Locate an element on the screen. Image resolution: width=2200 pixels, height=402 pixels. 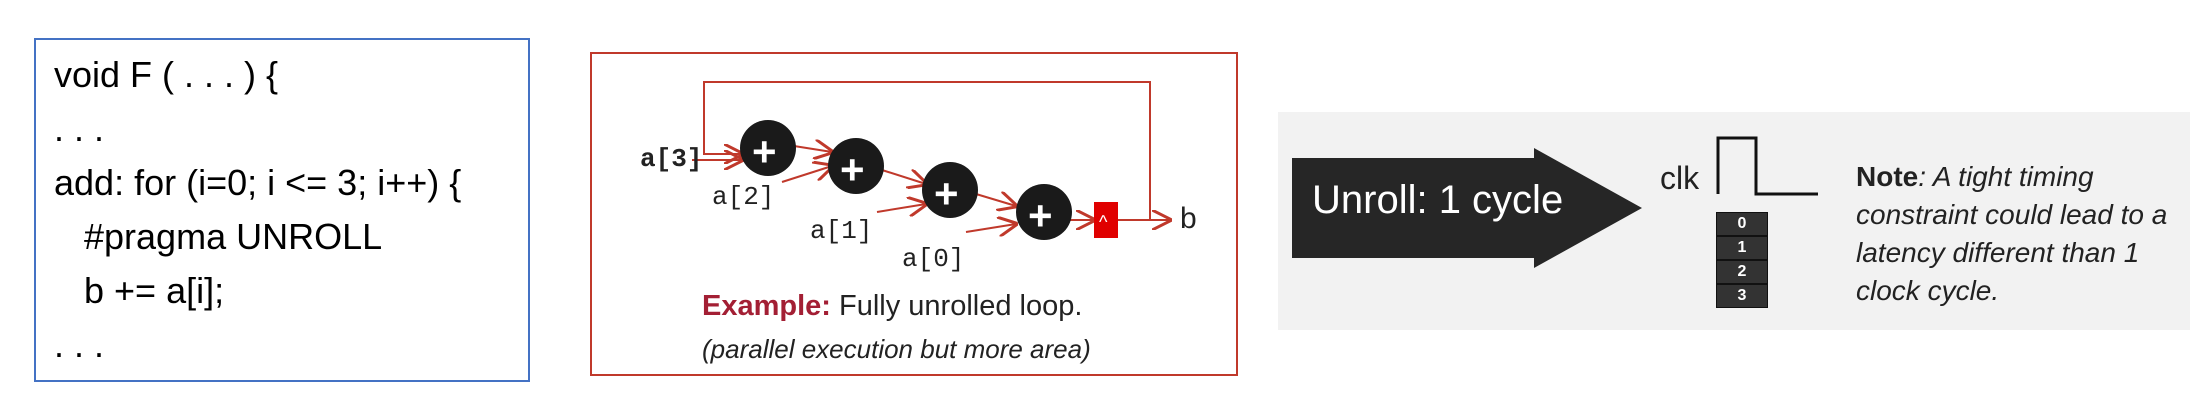
wire-a0 is located at coordinates (990, 228).